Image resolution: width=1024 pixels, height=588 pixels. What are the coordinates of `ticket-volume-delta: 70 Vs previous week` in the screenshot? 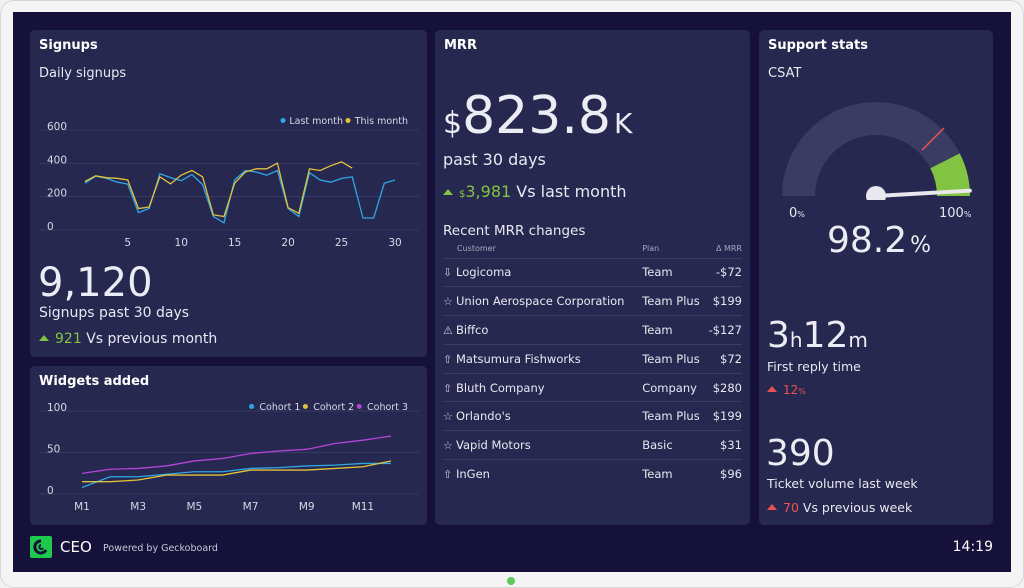 It's located at (839, 507).